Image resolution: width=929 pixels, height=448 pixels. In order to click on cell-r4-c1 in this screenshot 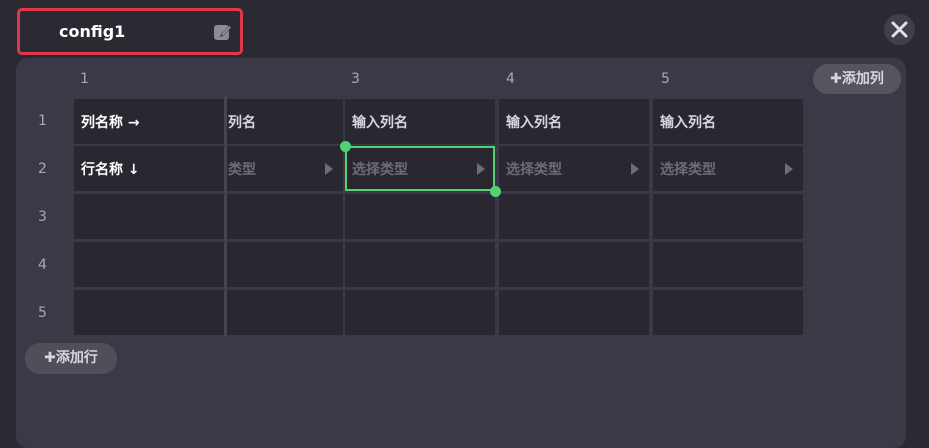, I will do `click(149, 264)`.